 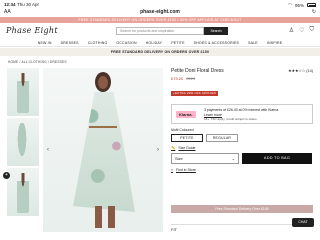 What do you see at coordinates (179, 158) in the screenshot?
I see `size-select-value: Size` at bounding box center [179, 158].